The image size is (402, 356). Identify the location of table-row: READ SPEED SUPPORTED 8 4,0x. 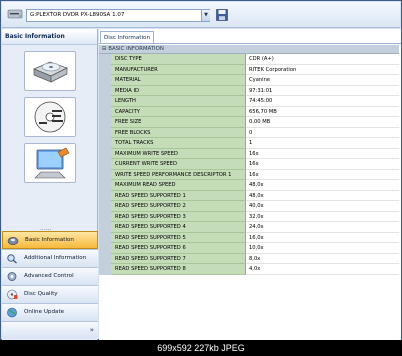
(249, 269).